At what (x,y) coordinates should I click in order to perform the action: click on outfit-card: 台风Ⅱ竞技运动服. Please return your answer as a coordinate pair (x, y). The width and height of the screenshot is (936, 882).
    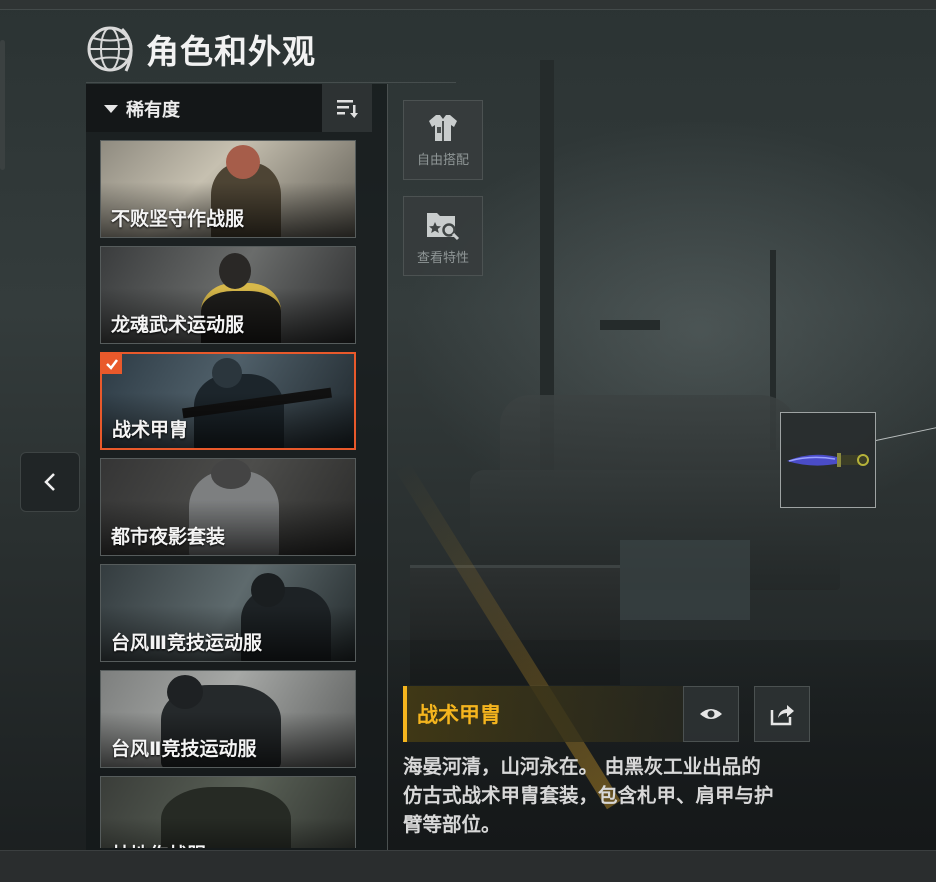
    Looking at the image, I should click on (228, 719).